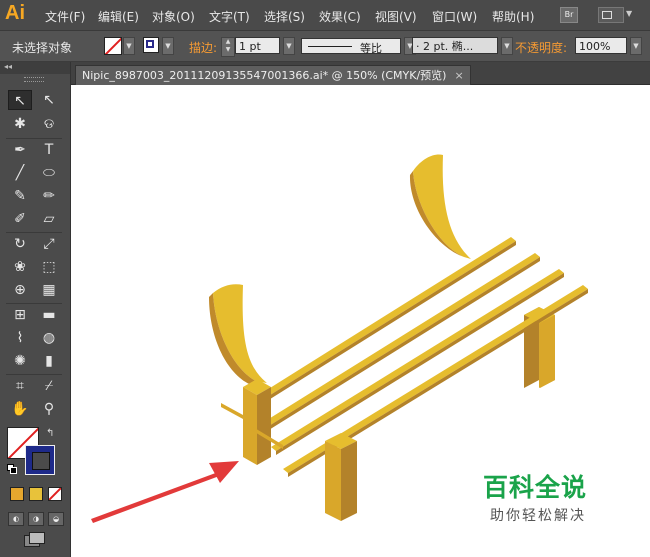 The width and height of the screenshot is (650, 557). What do you see at coordinates (36, 494) in the screenshot?
I see `gradient-mode-icon` at bounding box center [36, 494].